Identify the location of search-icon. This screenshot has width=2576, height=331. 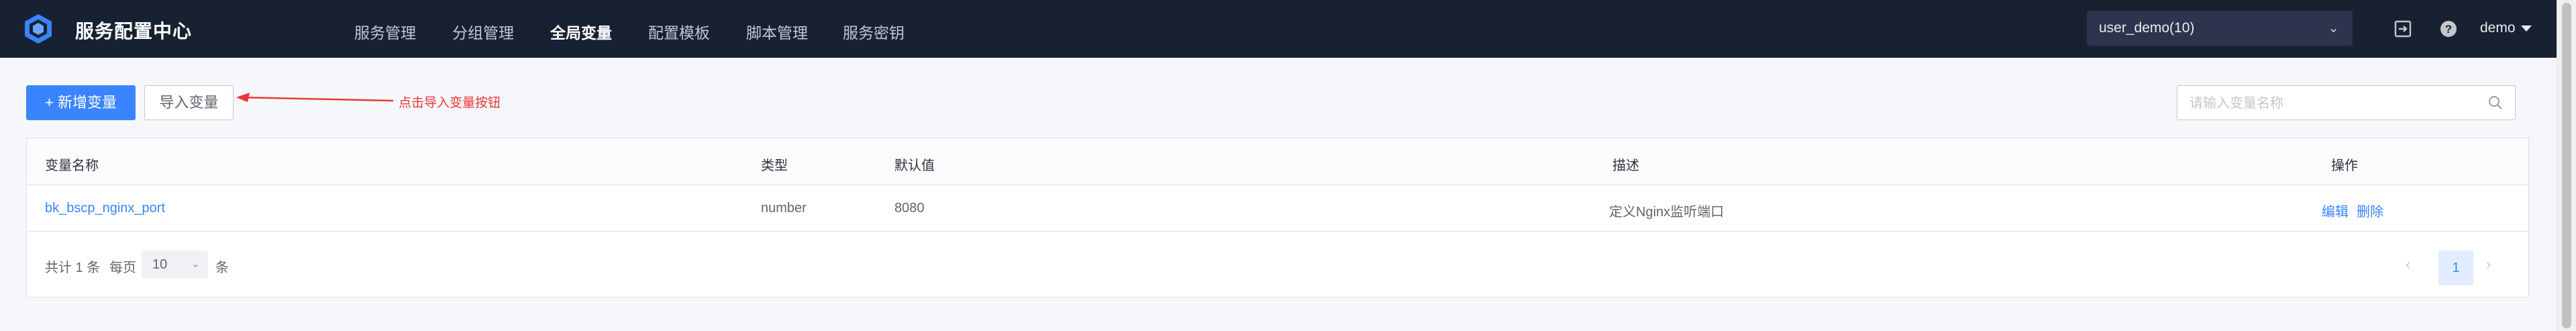
(2495, 102).